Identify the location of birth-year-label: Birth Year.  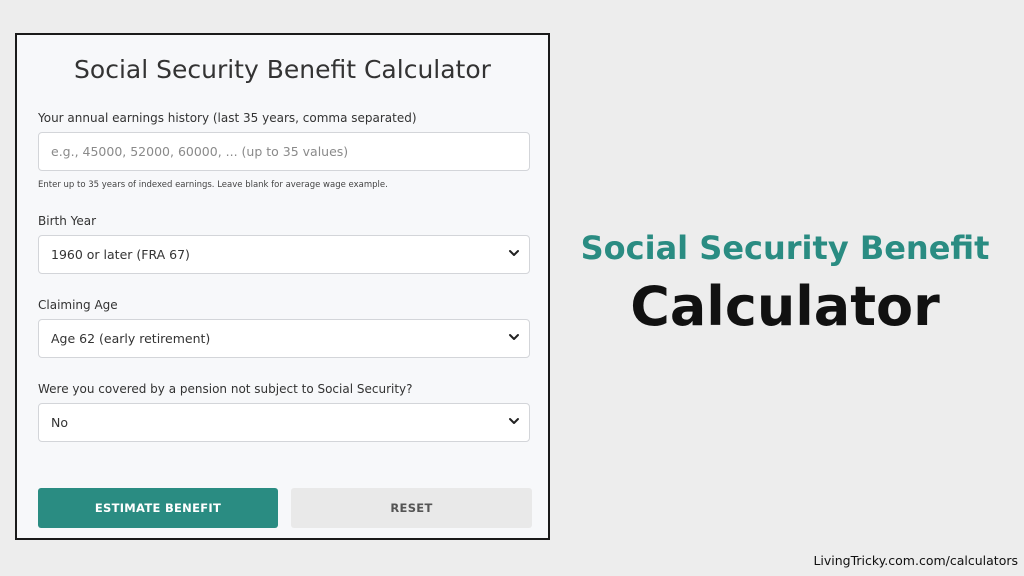
(67, 221).